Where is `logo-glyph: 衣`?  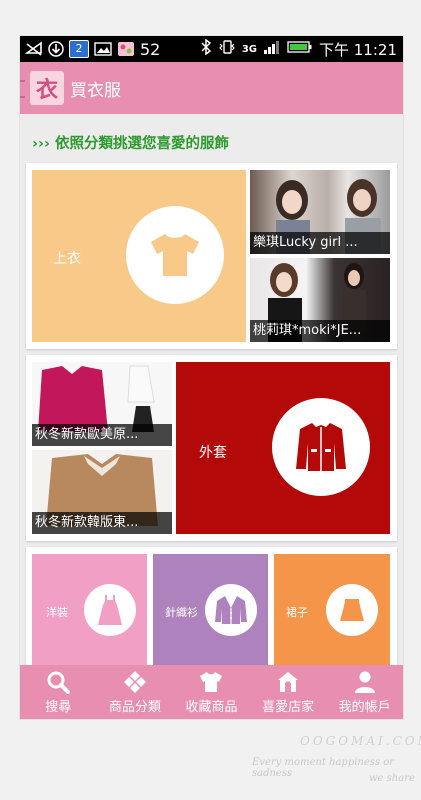
logo-glyph: 衣 is located at coordinates (46, 90).